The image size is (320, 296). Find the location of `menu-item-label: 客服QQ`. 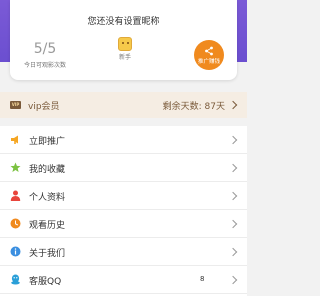

menu-item-label: 客服QQ is located at coordinates (45, 282).